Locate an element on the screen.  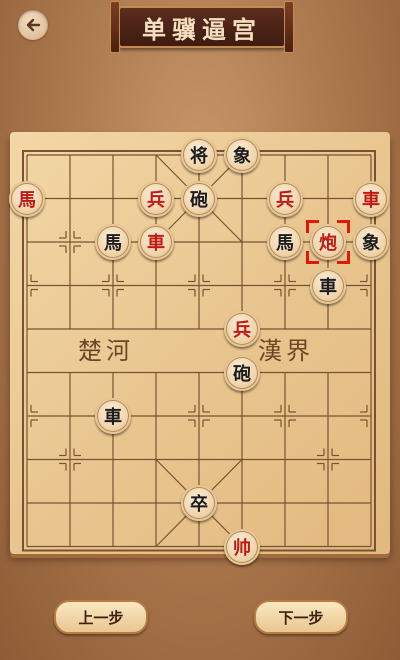
next-step-button: 下一步 is located at coordinates (301, 617).